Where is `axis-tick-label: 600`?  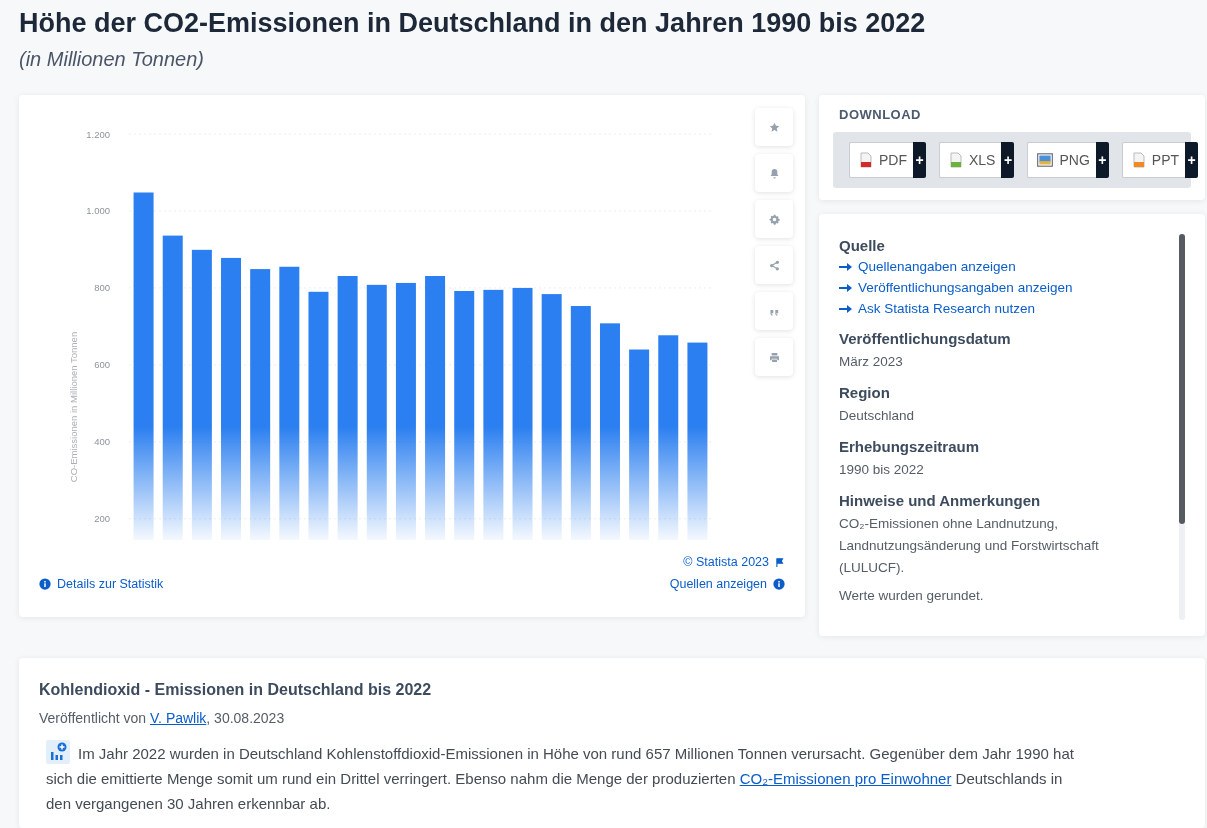
axis-tick-label: 600 is located at coordinates (102, 365).